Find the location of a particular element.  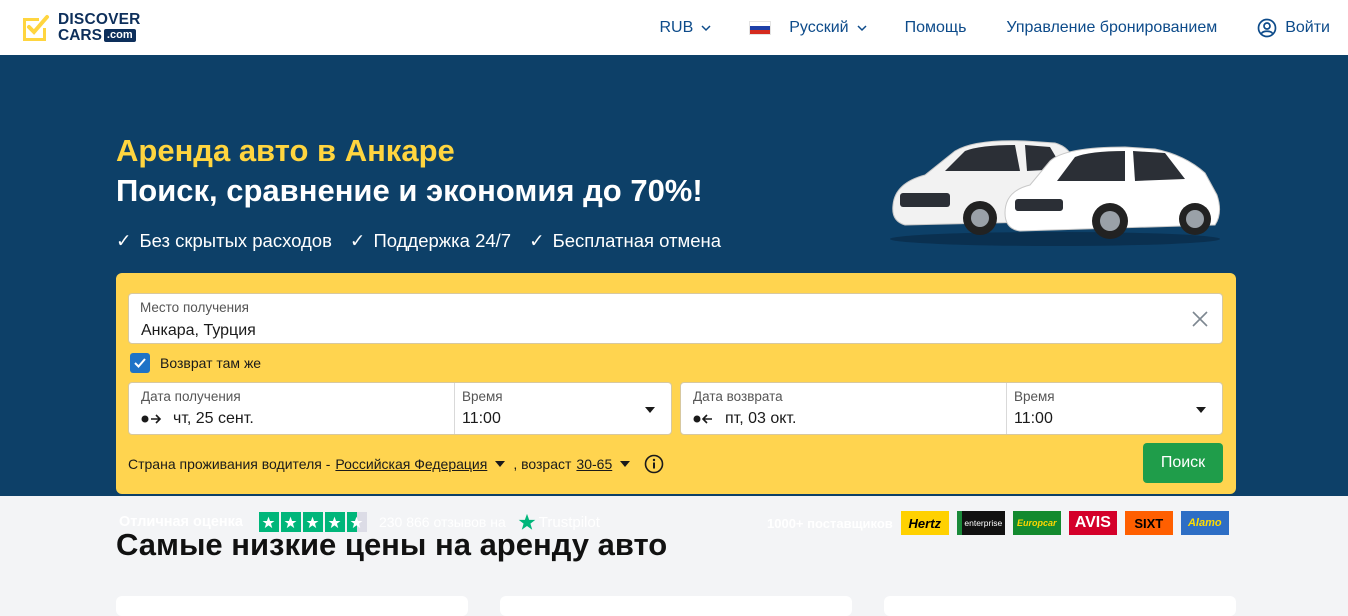

pickup-location-label: Место получения is located at coordinates (194, 307).